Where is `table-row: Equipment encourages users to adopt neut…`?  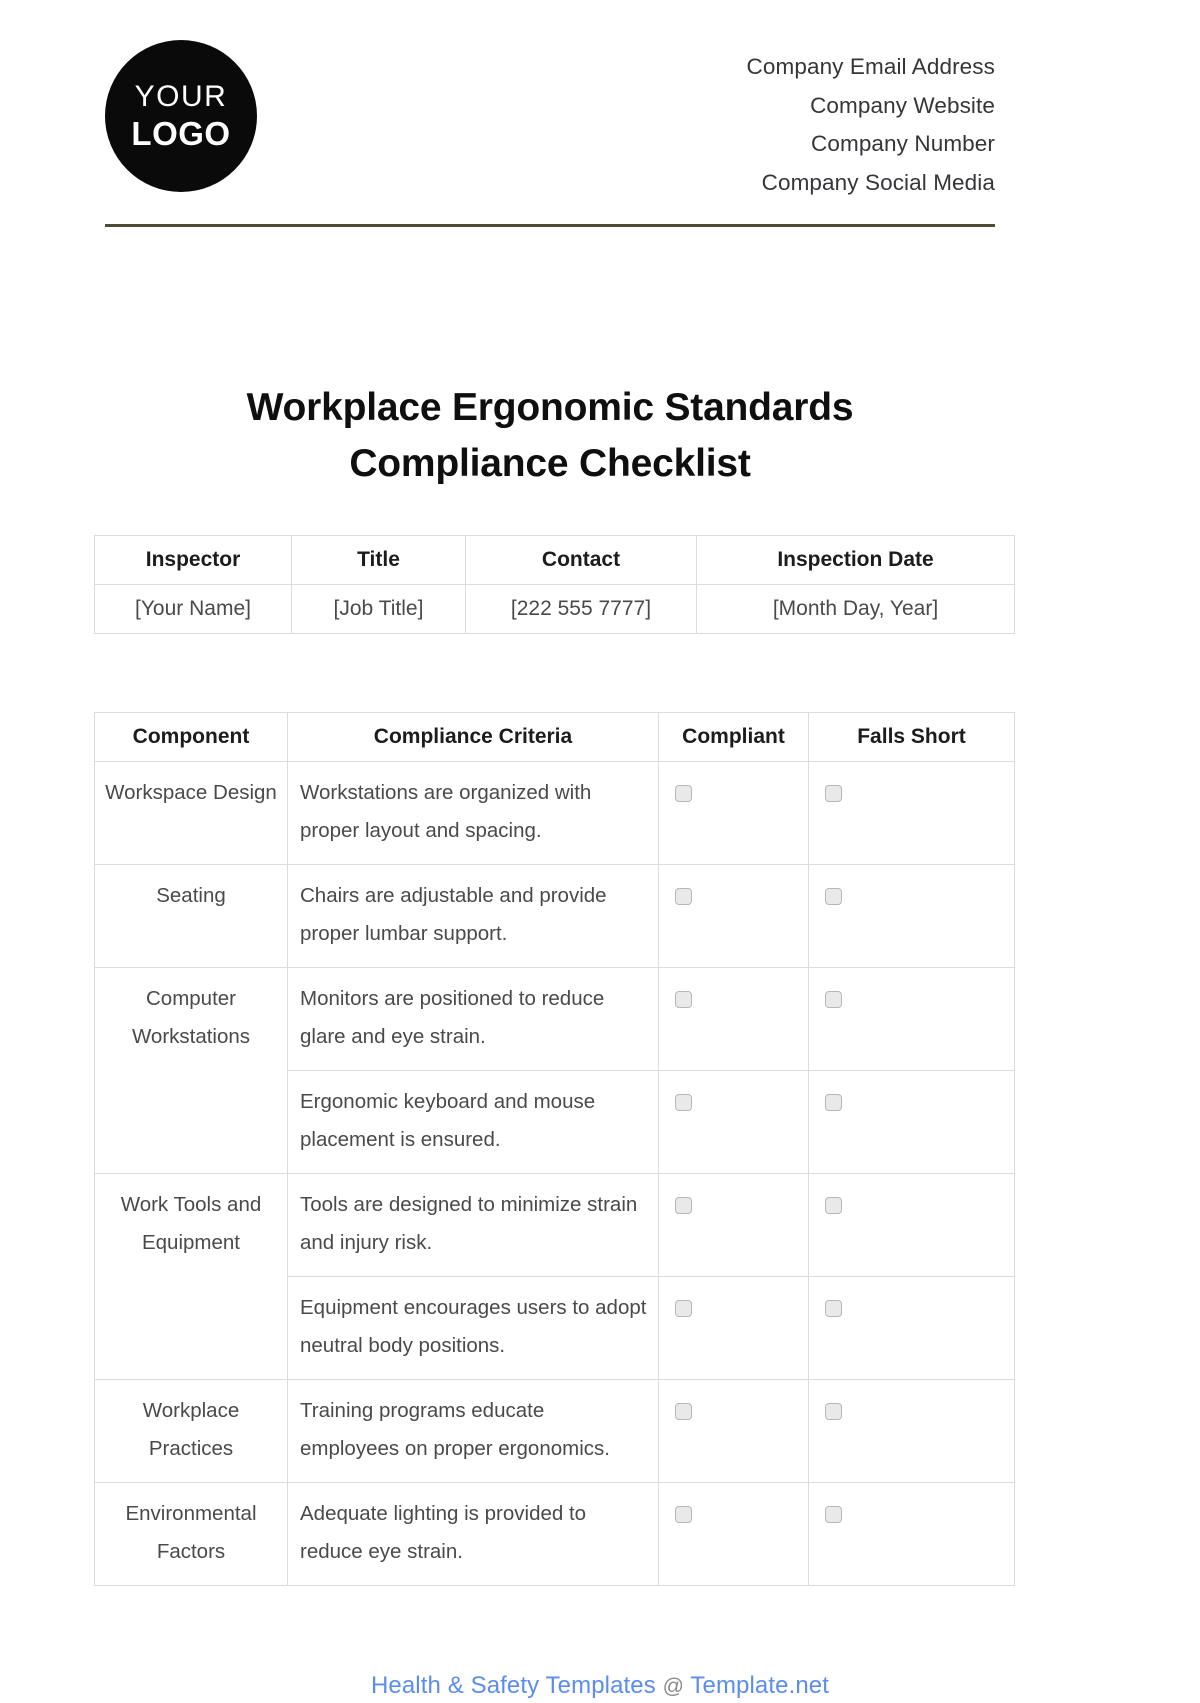
table-row: Equipment encourages users to adopt neut… is located at coordinates (554, 1328).